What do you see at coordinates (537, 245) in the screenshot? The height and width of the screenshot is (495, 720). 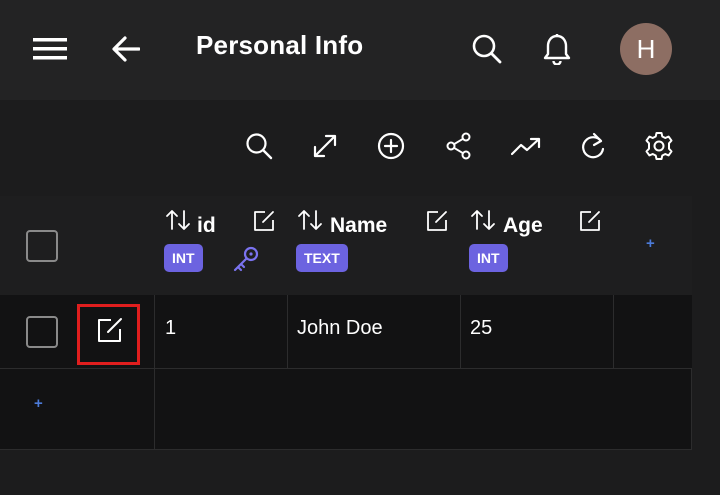 I see `column-header-age: Age INT` at bounding box center [537, 245].